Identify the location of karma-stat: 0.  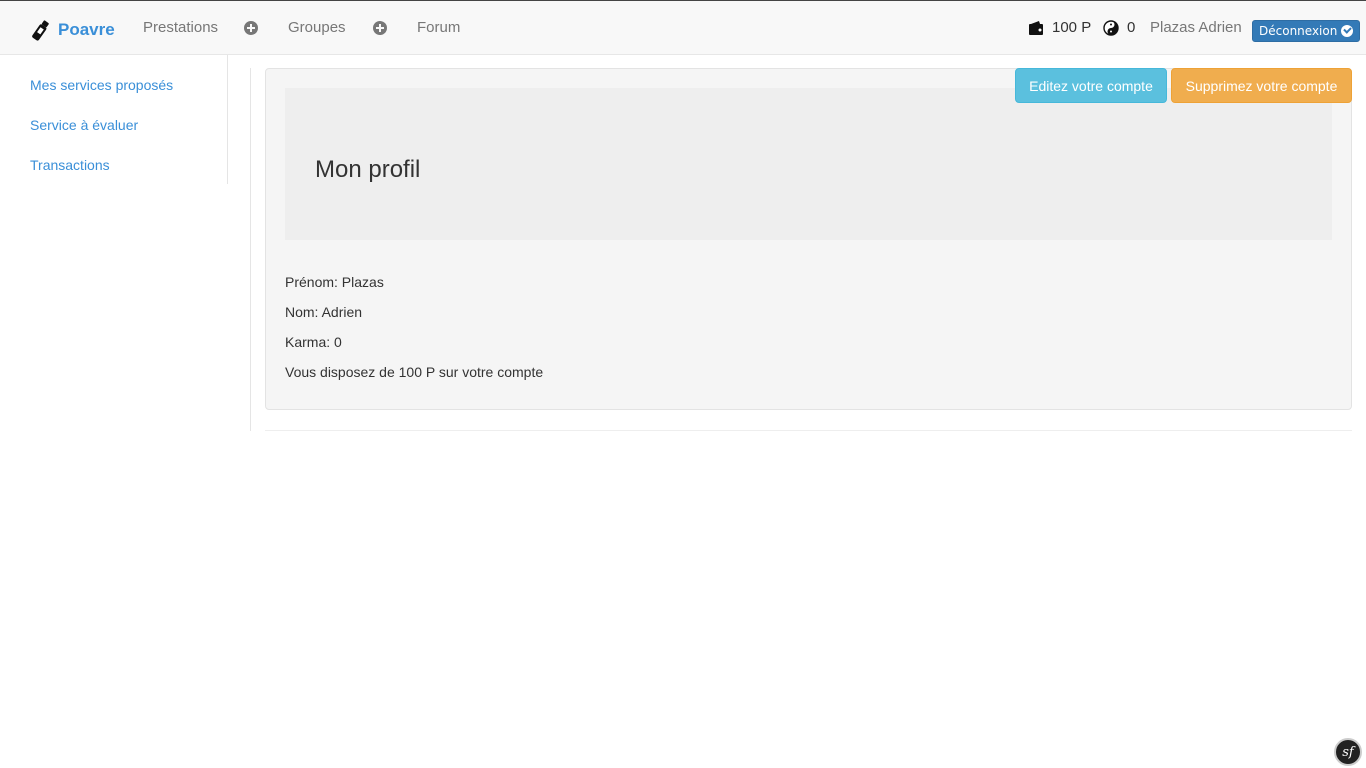
(1119, 27).